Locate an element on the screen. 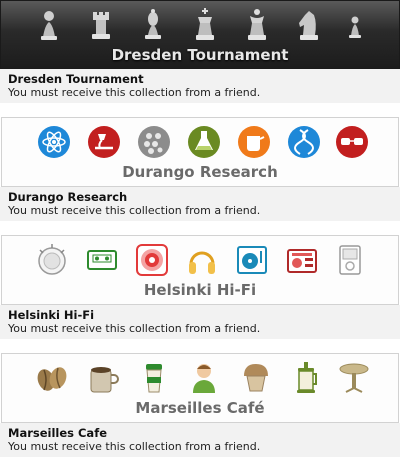 The height and width of the screenshot is (461, 400). knight-icon is located at coordinates (308, 25).